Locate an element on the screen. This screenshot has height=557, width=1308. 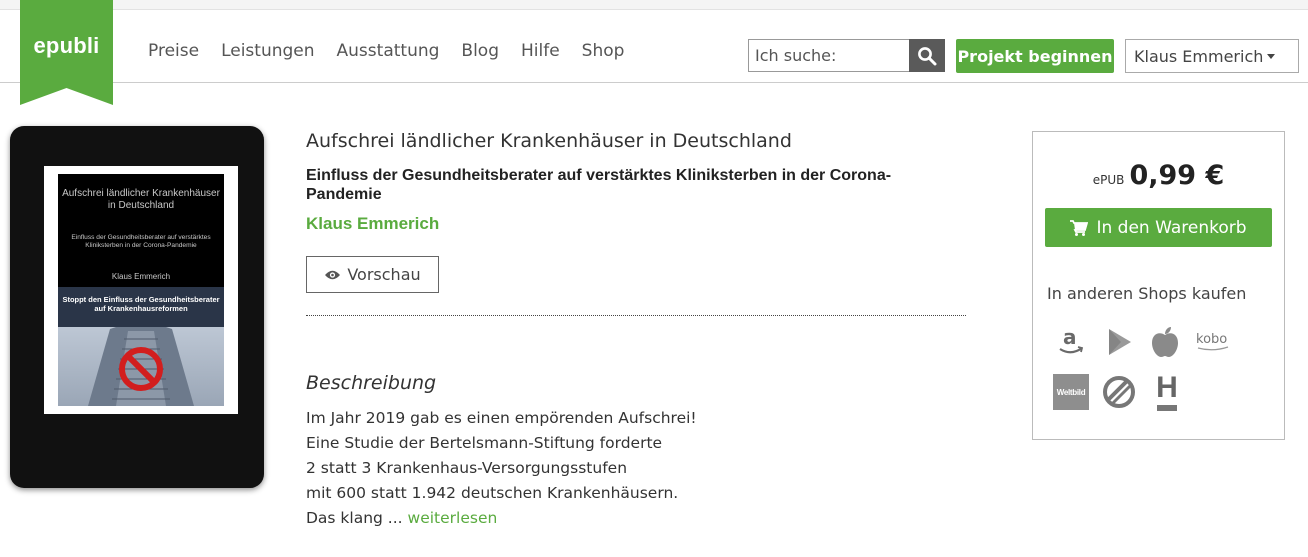
weltbild-icon: Weltbild is located at coordinates (1071, 392).